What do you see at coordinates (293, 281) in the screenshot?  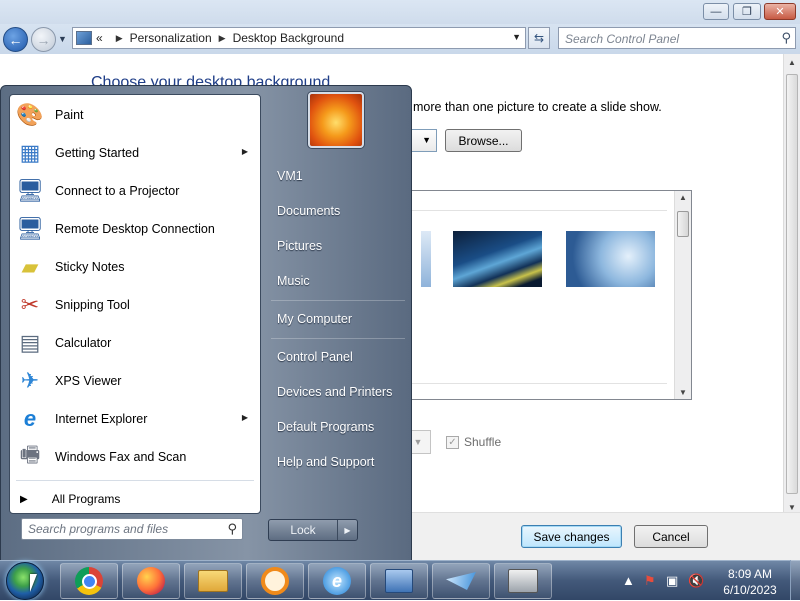 I see `start-right-music: Music` at bounding box center [293, 281].